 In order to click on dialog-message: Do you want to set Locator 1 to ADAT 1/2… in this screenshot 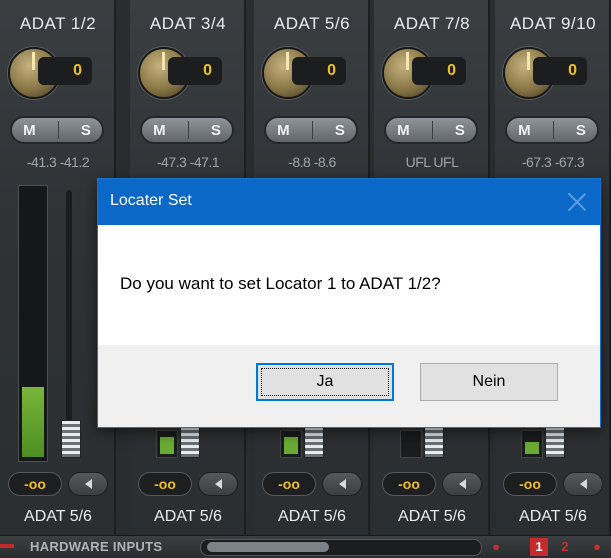, I will do `click(280, 283)`.